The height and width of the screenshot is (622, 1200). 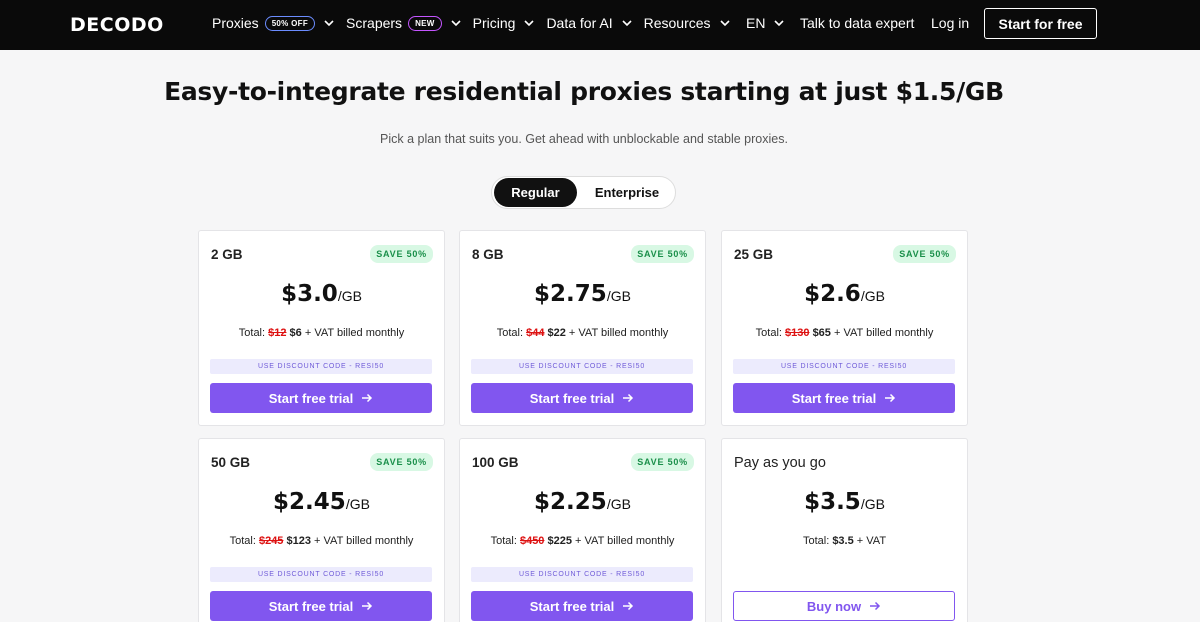 What do you see at coordinates (535, 333) in the screenshot?
I see `old-price: $44` at bounding box center [535, 333].